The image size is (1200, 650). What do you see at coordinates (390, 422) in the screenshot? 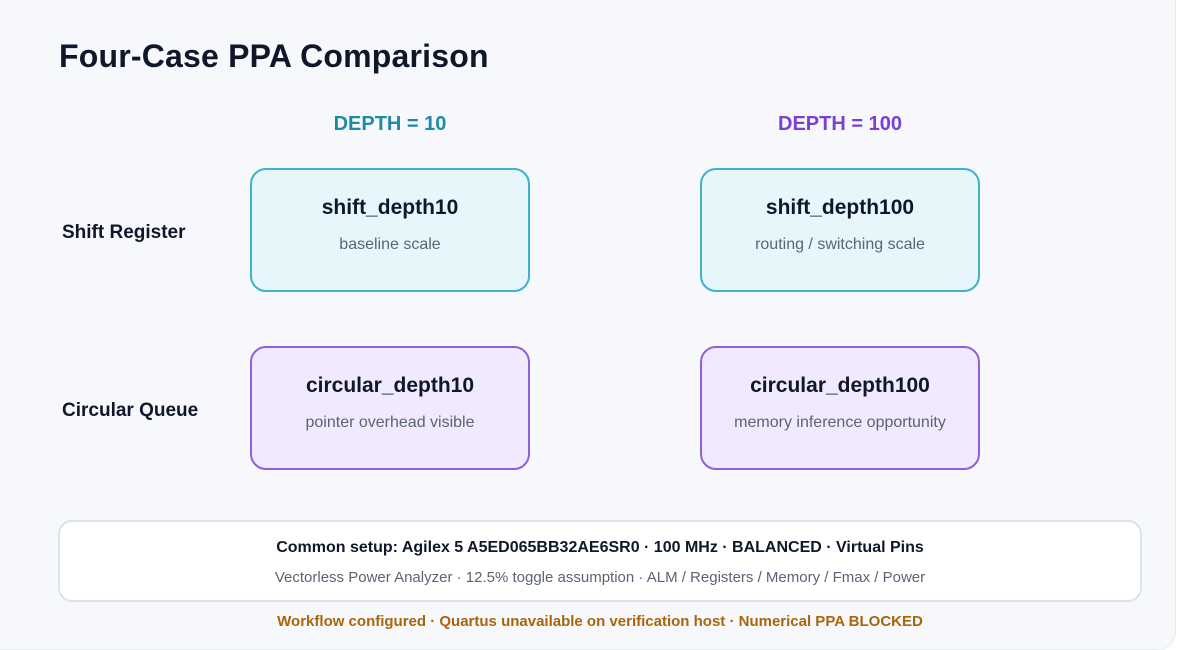
I see `card-description: pointer overhead visible` at bounding box center [390, 422].